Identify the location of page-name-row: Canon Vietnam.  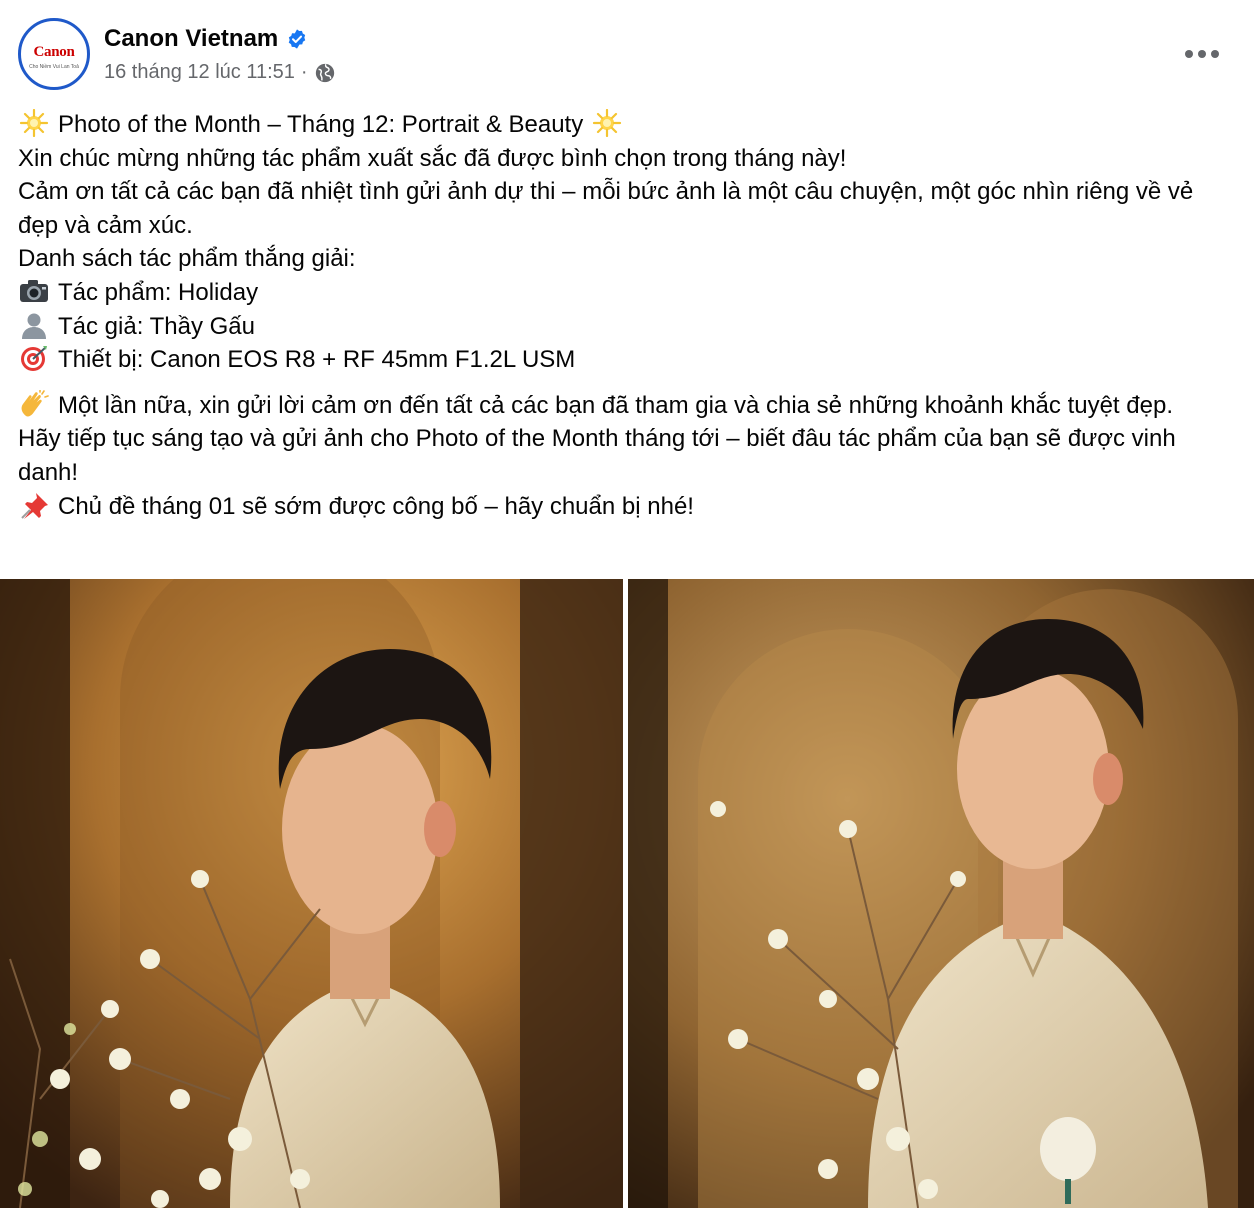
(206, 39).